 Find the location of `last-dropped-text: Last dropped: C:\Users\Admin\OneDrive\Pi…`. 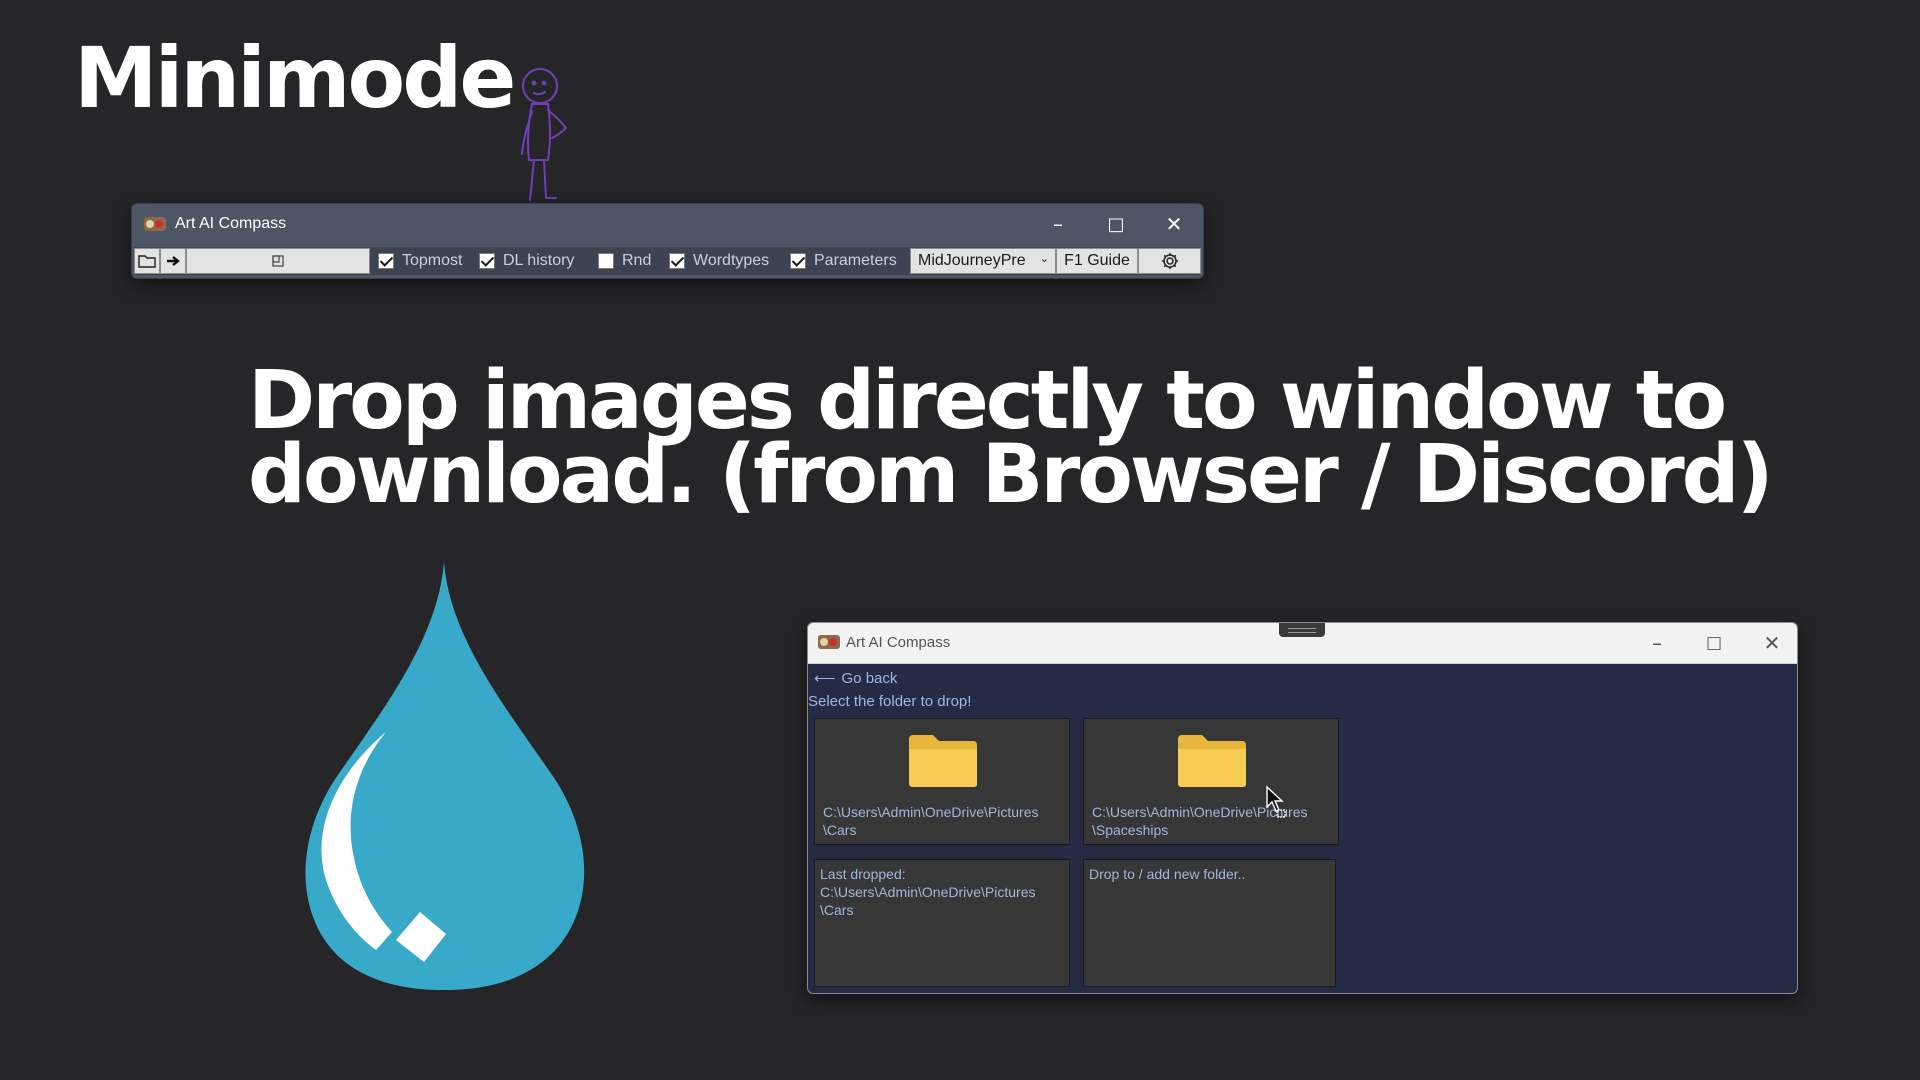

last-dropped-text: Last dropped: C:\Users\Admin\OneDrive\Pi… is located at coordinates (928, 892).